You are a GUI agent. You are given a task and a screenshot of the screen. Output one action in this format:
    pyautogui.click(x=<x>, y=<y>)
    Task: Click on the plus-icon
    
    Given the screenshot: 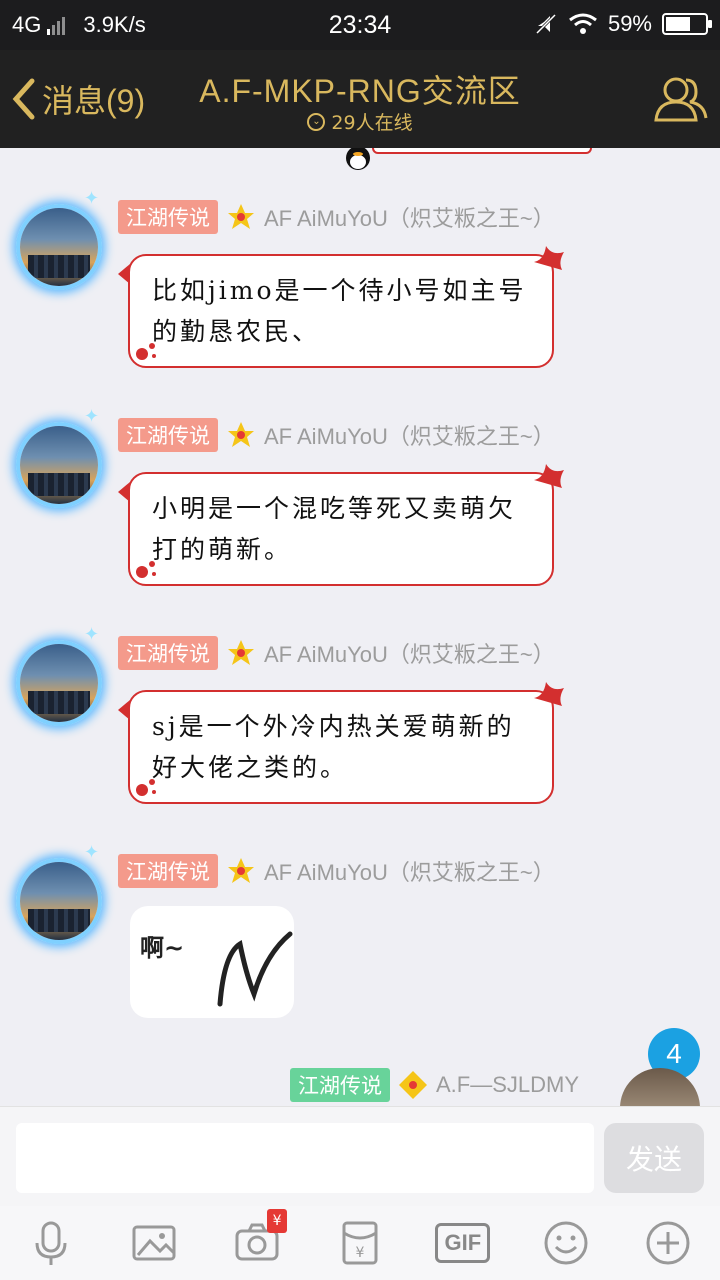 What is the action you would take?
    pyautogui.click(x=668, y=1243)
    